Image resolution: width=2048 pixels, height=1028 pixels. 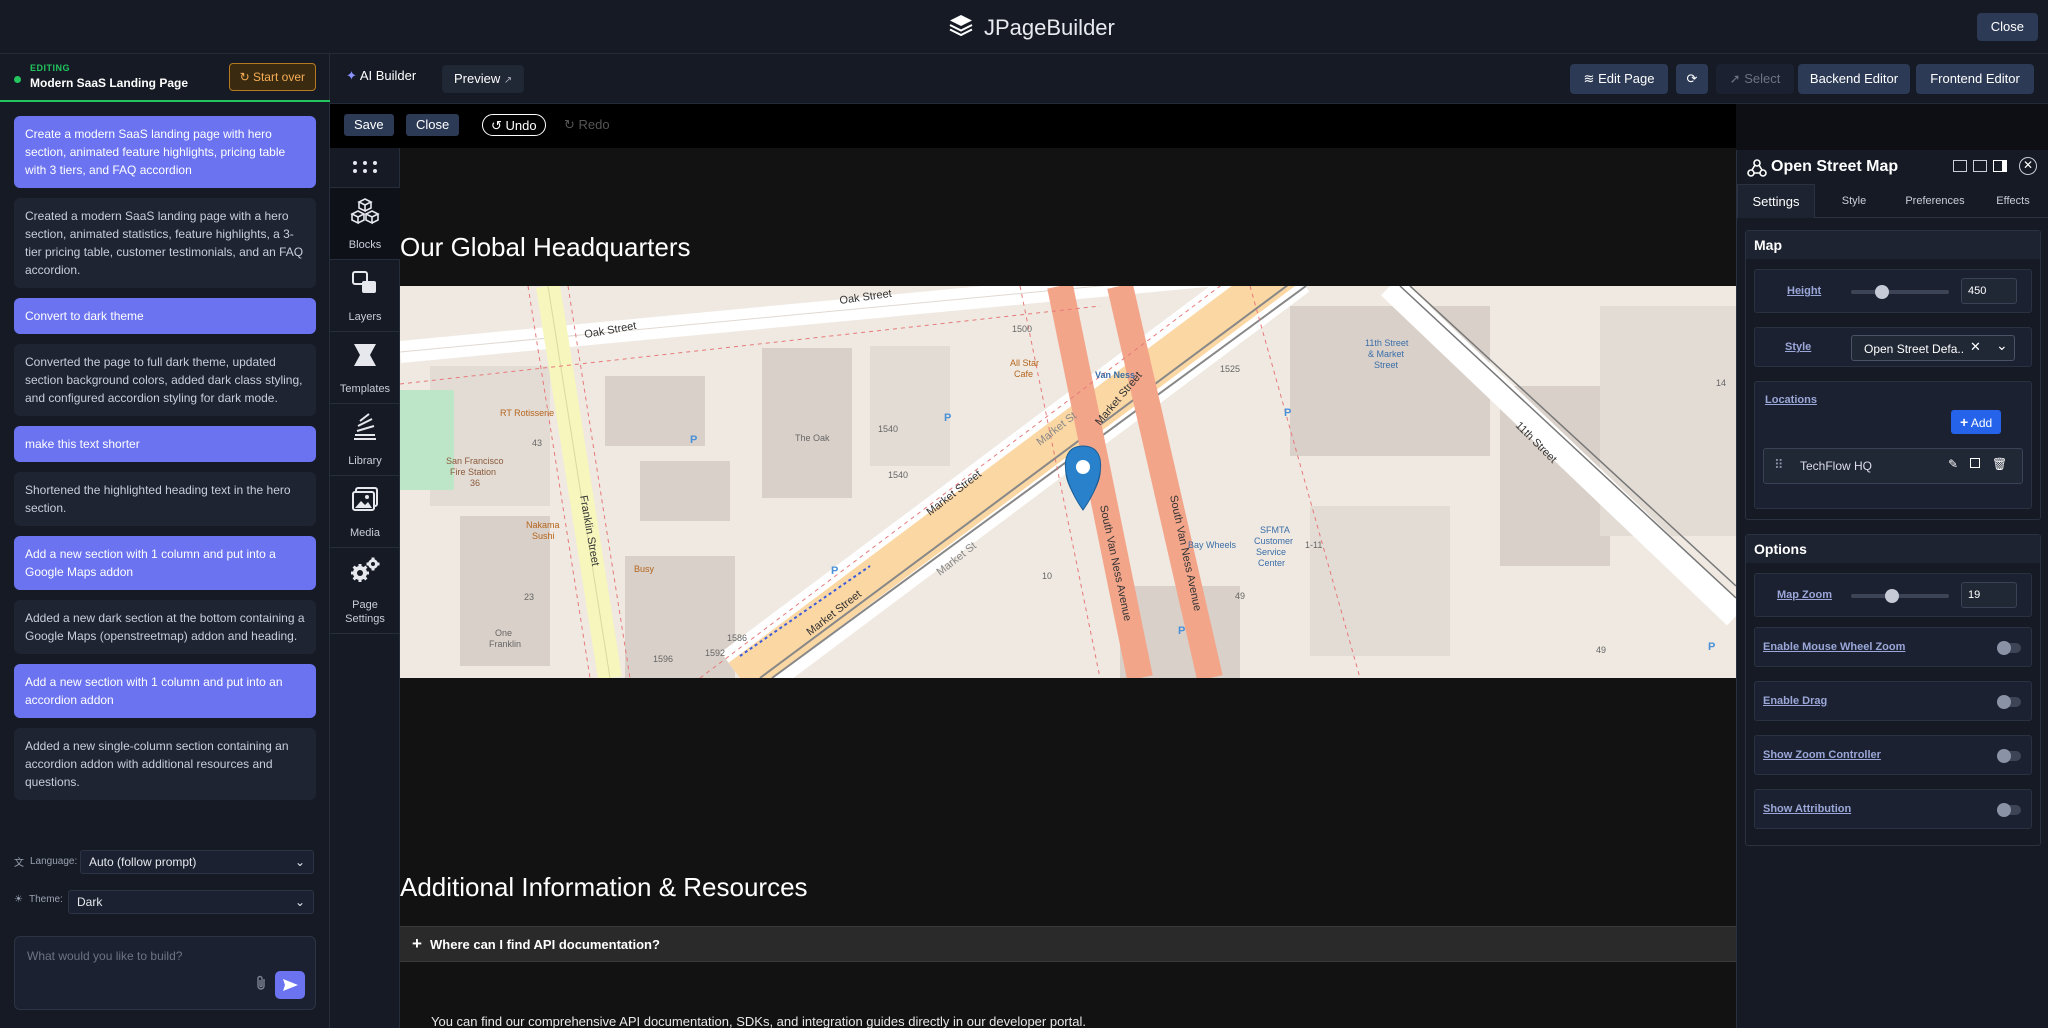 What do you see at coordinates (1230, 369) in the screenshot?
I see `map-label: 1525` at bounding box center [1230, 369].